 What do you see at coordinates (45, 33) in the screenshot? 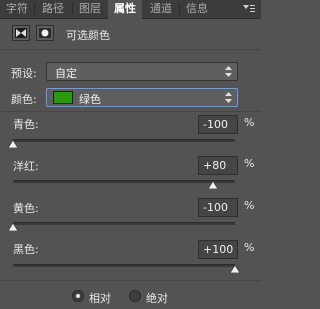
I see `mask-icon` at bounding box center [45, 33].